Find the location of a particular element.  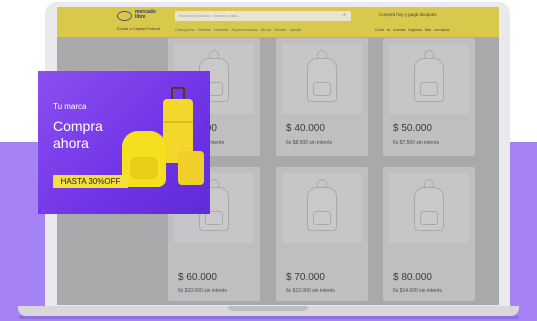

product-card: $ 80.000 6x $14.000 sin interés is located at coordinates (429, 234).